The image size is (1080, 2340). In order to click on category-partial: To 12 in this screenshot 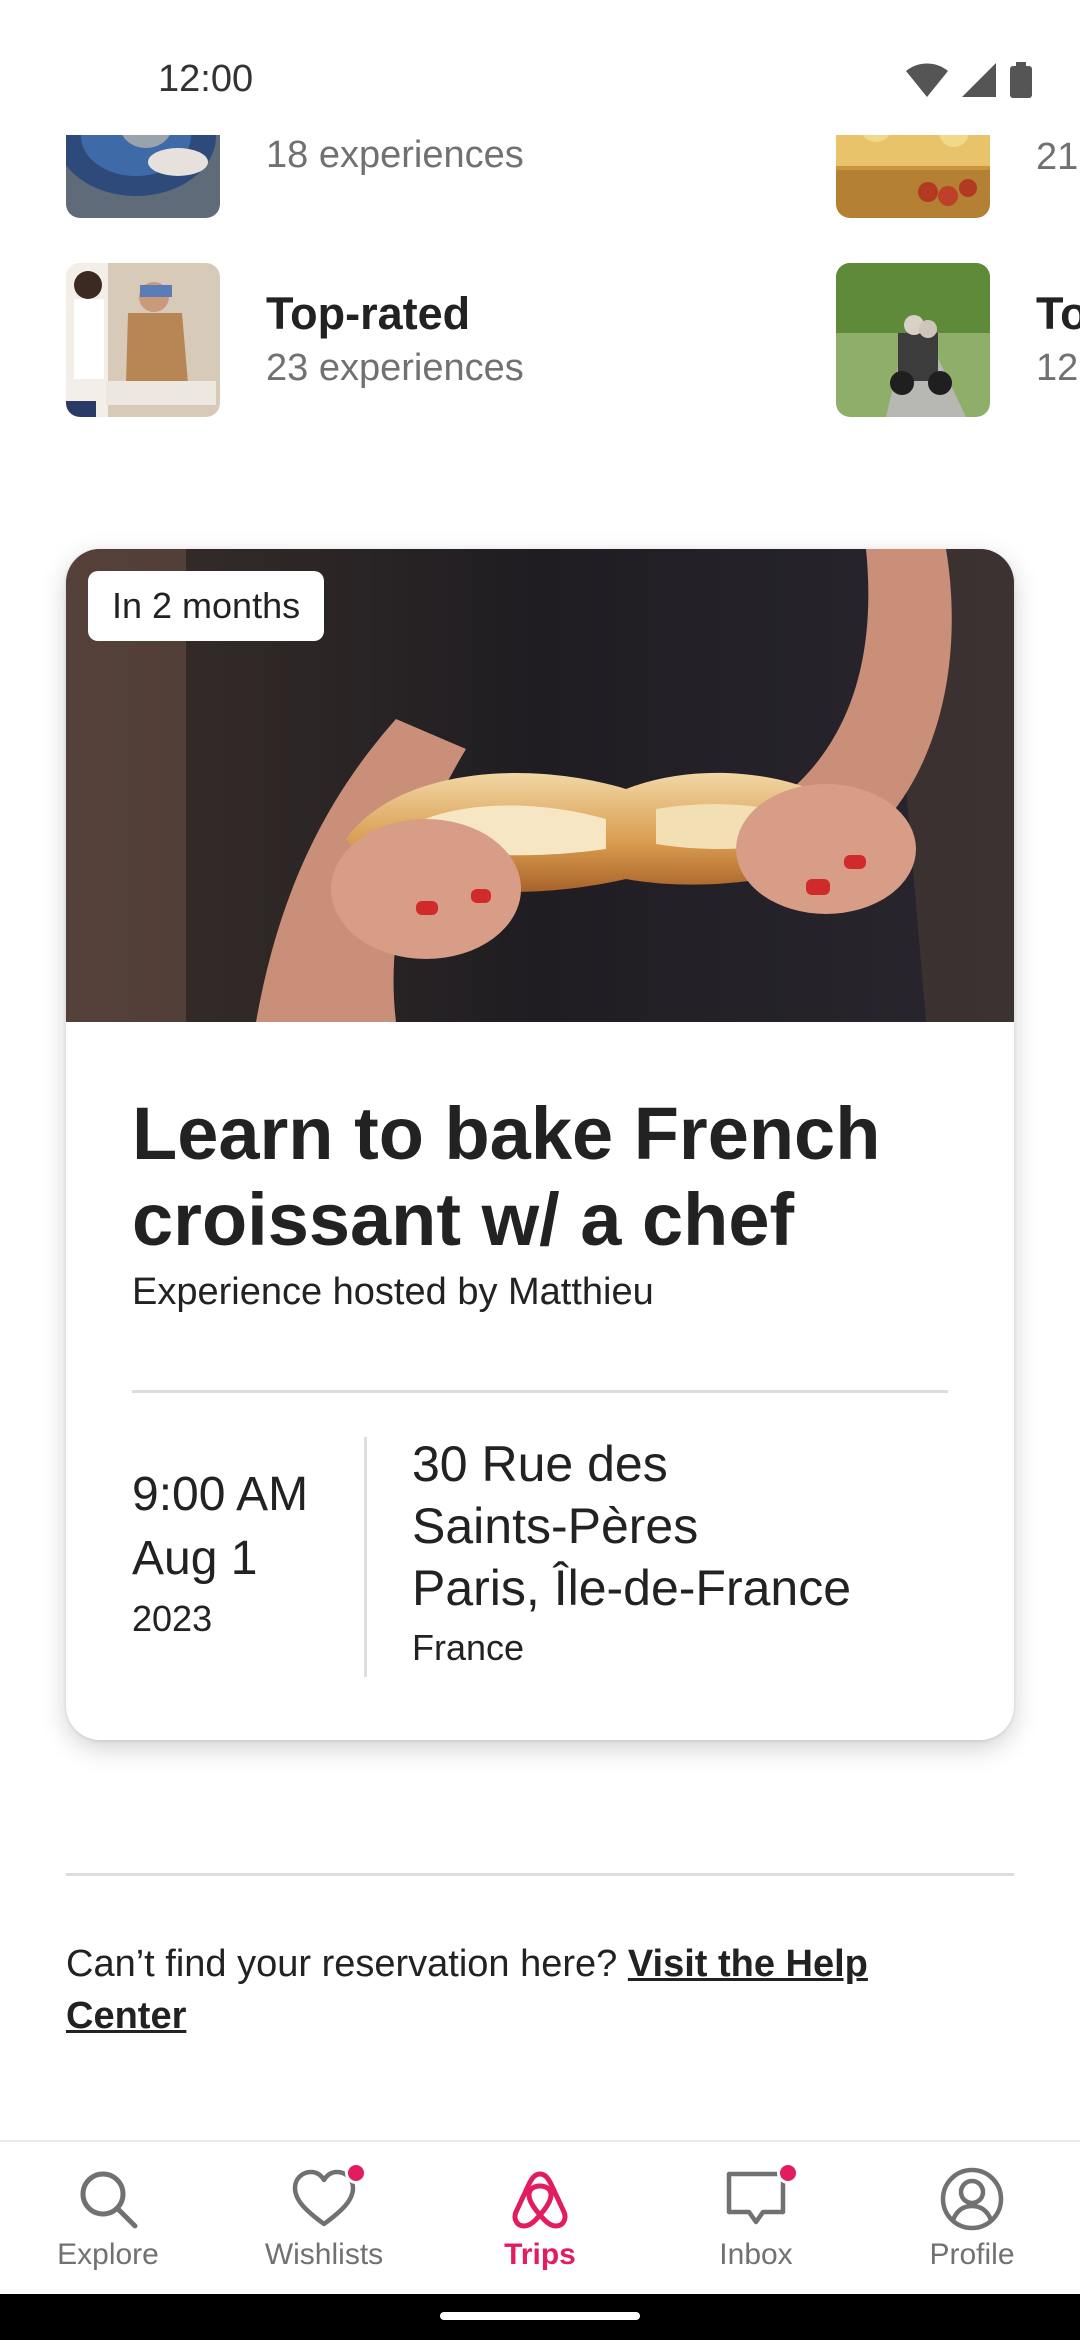, I will do `click(958, 340)`.